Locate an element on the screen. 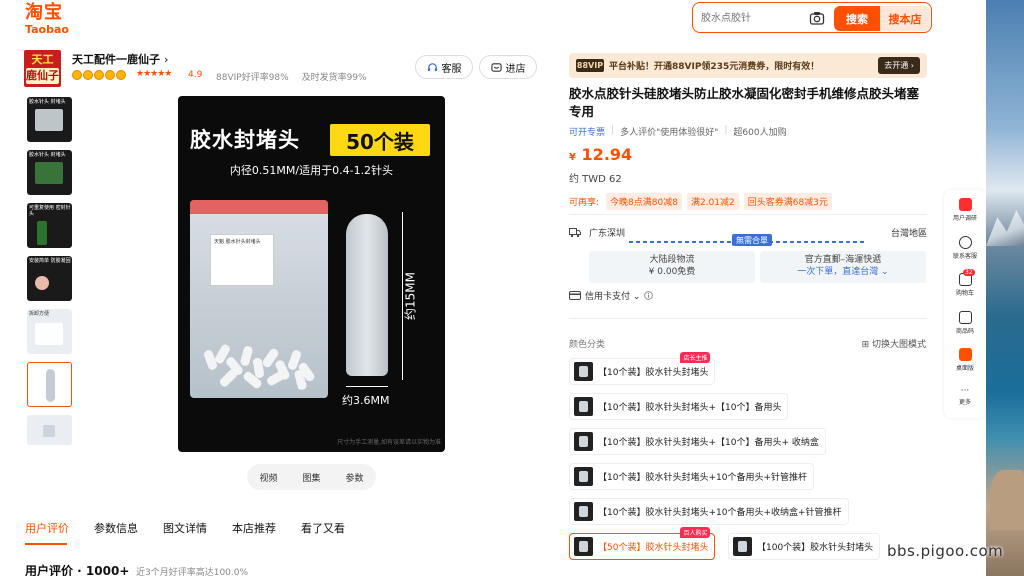 Image resolution: width=1024 pixels, height=576 pixels. thumbnail-label: 胶水针头 封堵头 is located at coordinates (47, 155).